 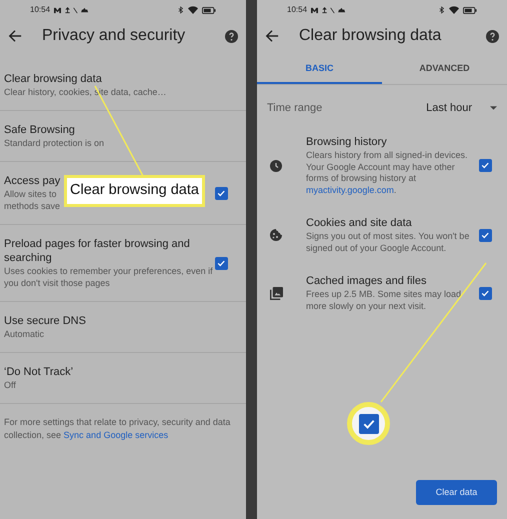 What do you see at coordinates (97, 251) in the screenshot?
I see `item-title: Preload pages for faster browsing and searching` at bounding box center [97, 251].